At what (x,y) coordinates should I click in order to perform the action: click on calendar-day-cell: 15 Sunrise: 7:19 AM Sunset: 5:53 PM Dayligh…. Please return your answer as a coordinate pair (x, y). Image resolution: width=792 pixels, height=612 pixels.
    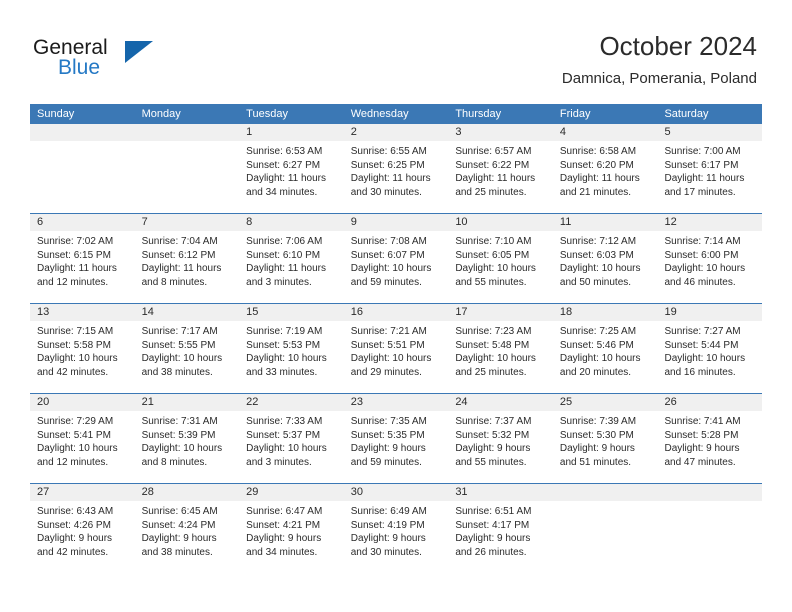
    Looking at the image, I should click on (291, 348).